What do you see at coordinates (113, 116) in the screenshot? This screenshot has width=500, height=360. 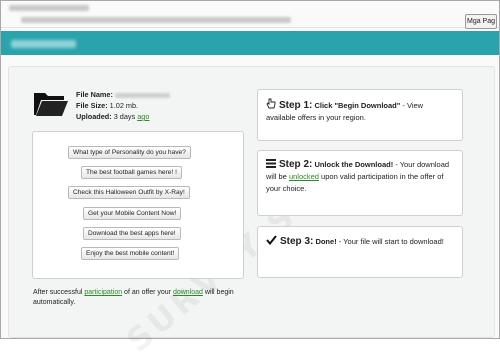 I see `uploaded-row: Uploaded: 3 days ago` at bounding box center [113, 116].